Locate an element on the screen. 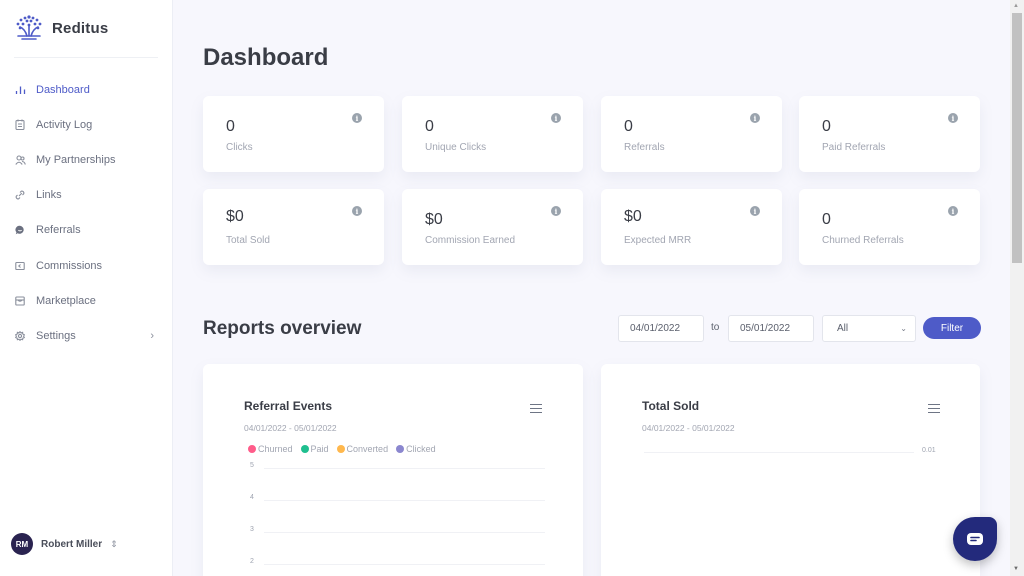 The image size is (1024, 576). wallet-icon is located at coordinates (20, 266).